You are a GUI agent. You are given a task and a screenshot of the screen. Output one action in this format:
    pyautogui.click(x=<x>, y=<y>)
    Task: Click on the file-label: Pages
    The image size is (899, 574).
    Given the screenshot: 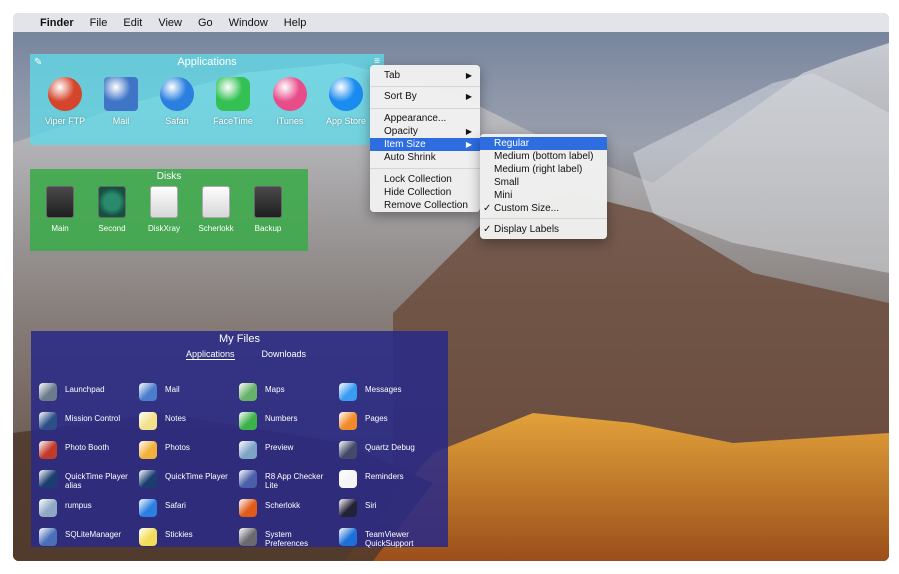 What is the action you would take?
    pyautogui.click(x=376, y=418)
    